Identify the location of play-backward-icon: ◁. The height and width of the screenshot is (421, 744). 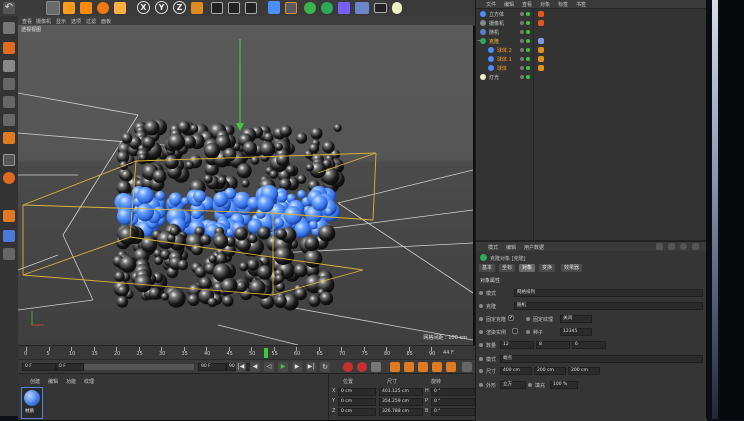
(269, 367).